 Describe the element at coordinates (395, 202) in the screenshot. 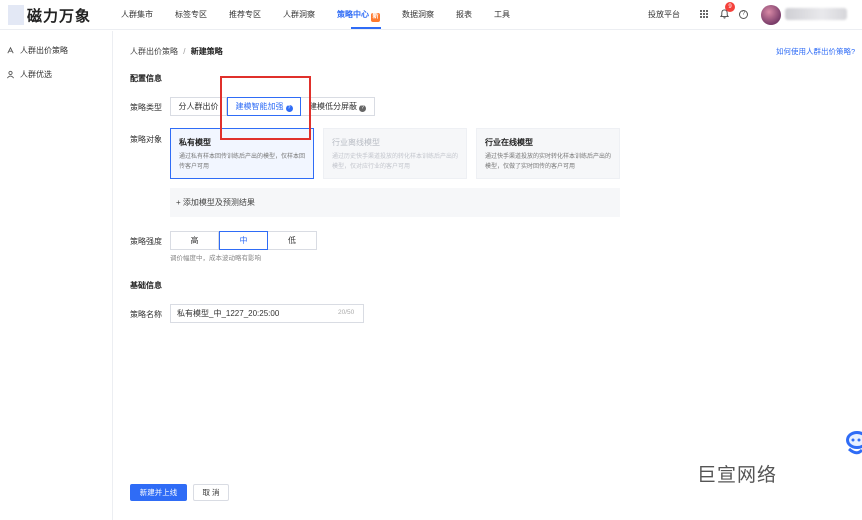

I see `add-model-button: + 添加模型及预测结果` at that location.